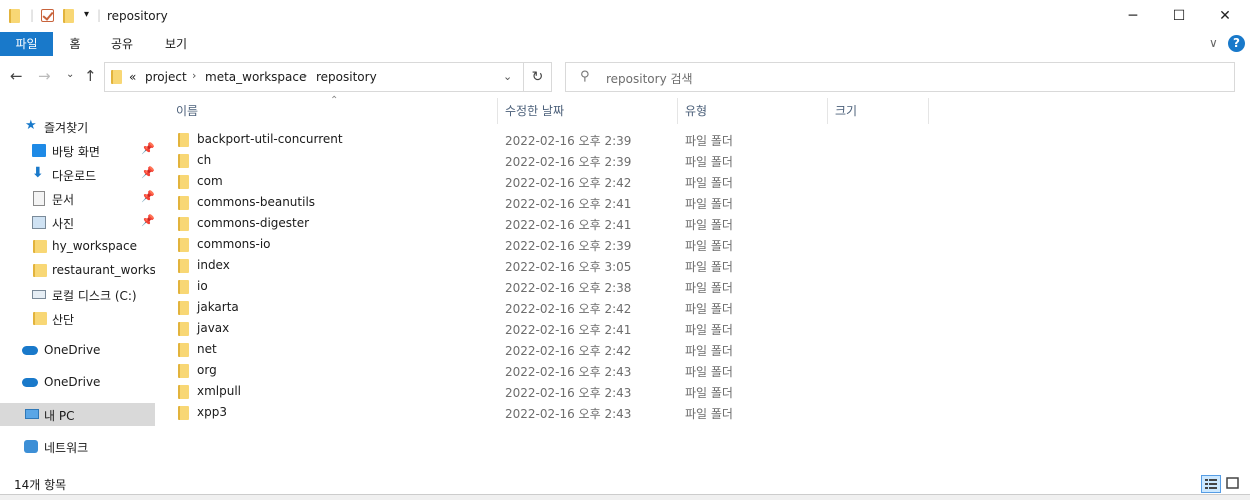  I want to click on properties-icon, so click(47, 15).